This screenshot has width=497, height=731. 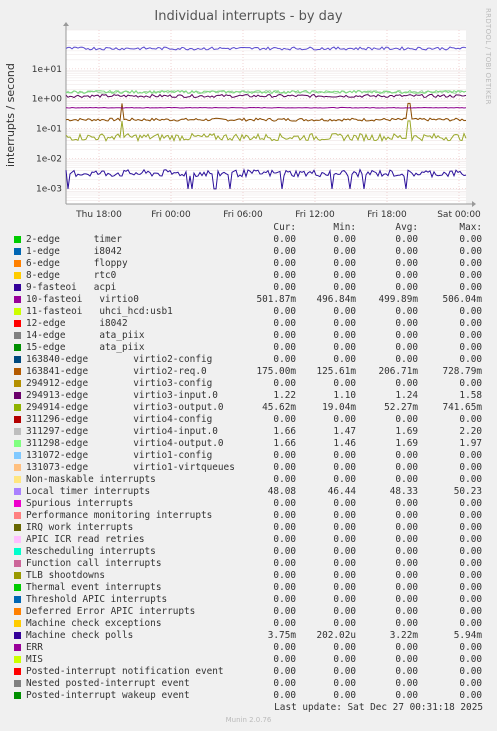 What do you see at coordinates (248, 564) in the screenshot?
I see `legend-row: Function call interrupts 0.00 0.00 0.00 0.00` at bounding box center [248, 564].